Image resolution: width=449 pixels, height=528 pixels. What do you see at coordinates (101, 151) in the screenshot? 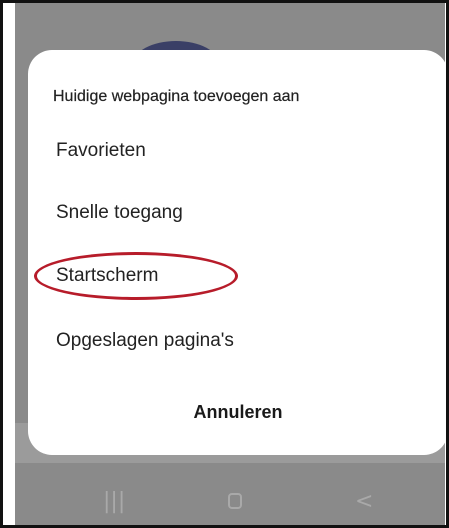
I see `option-favorieten: Favorieten` at bounding box center [101, 151].